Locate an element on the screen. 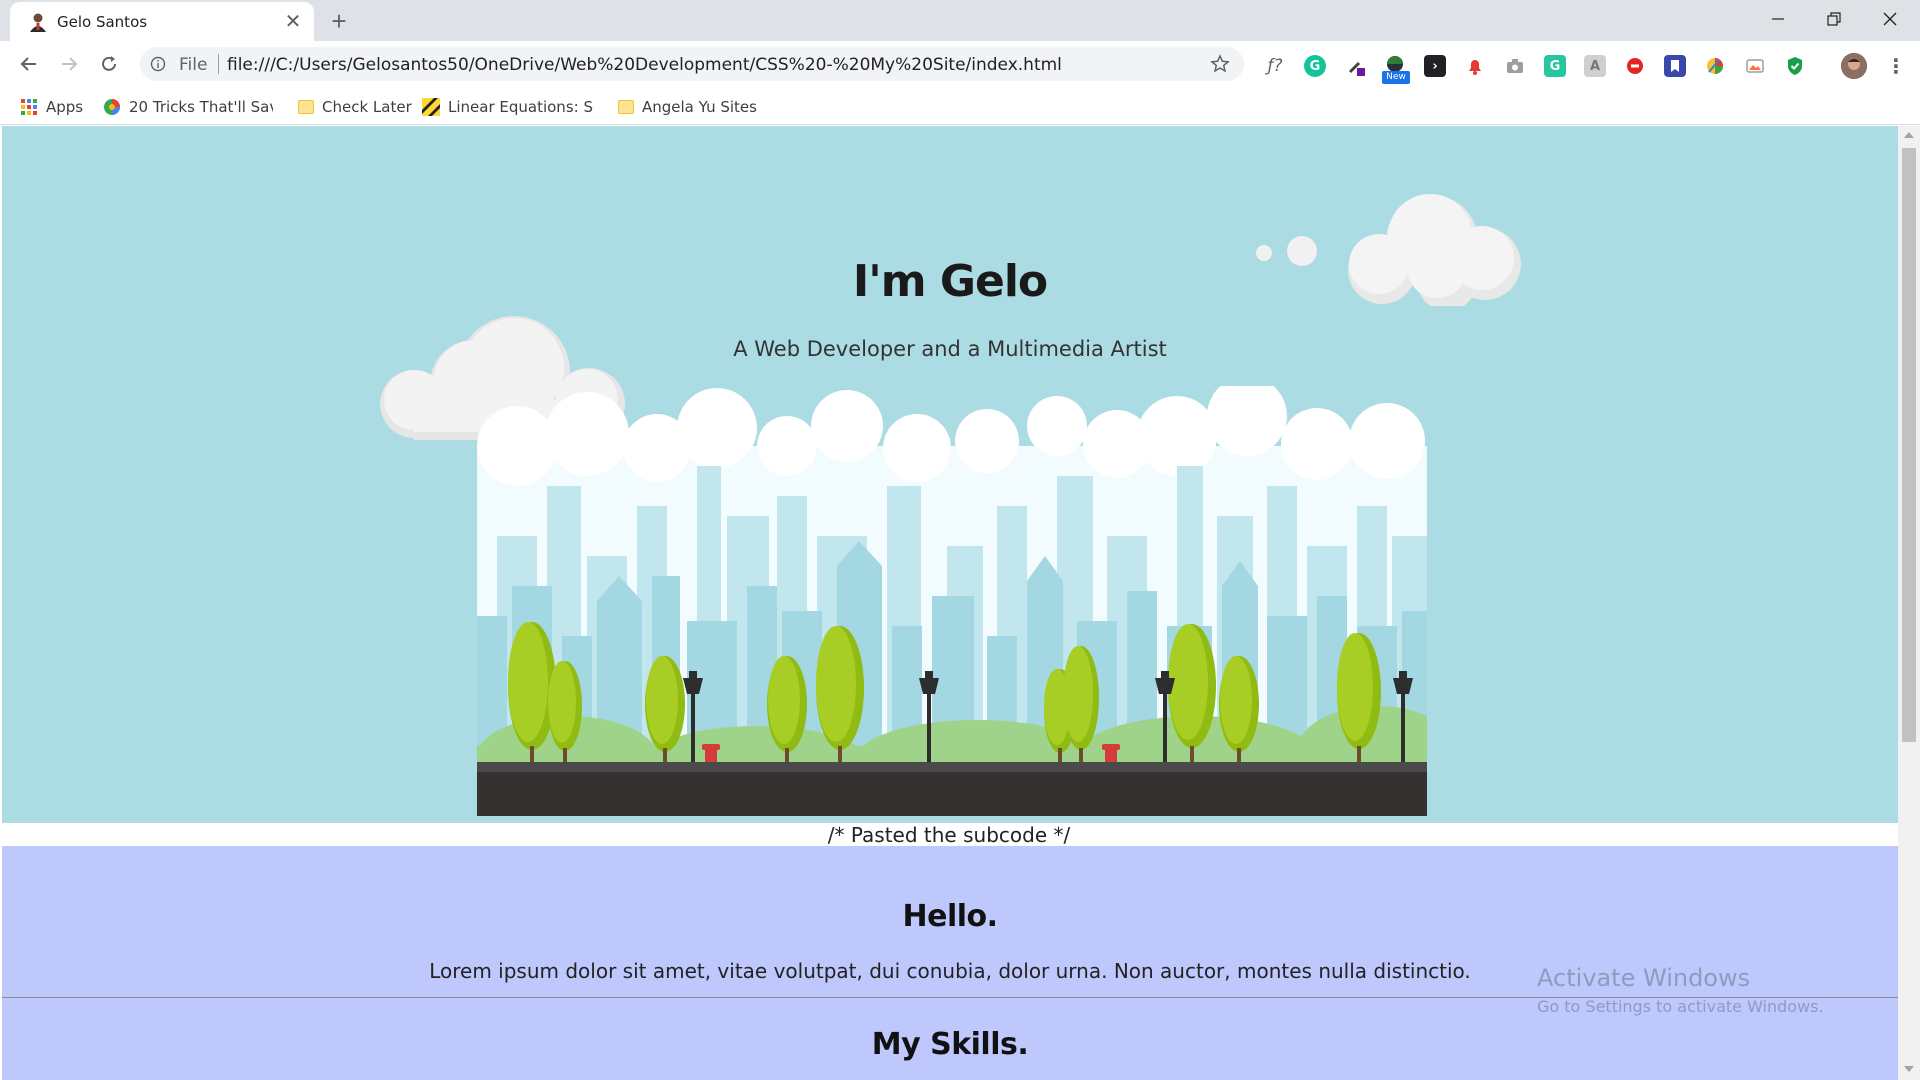  bookmark-apps: Apps is located at coordinates (55, 107).